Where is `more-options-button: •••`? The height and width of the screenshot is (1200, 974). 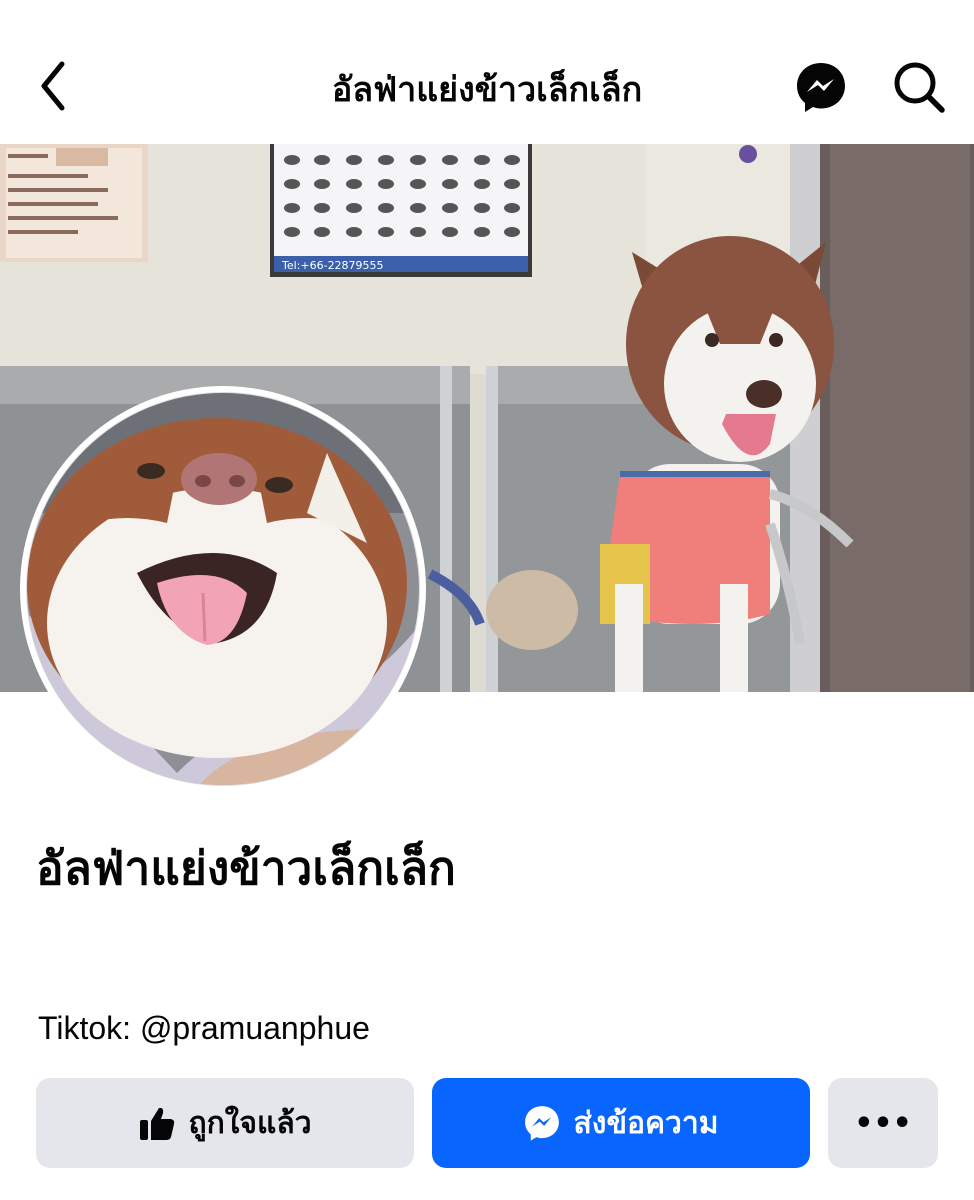 more-options-button: ••• is located at coordinates (883, 1123).